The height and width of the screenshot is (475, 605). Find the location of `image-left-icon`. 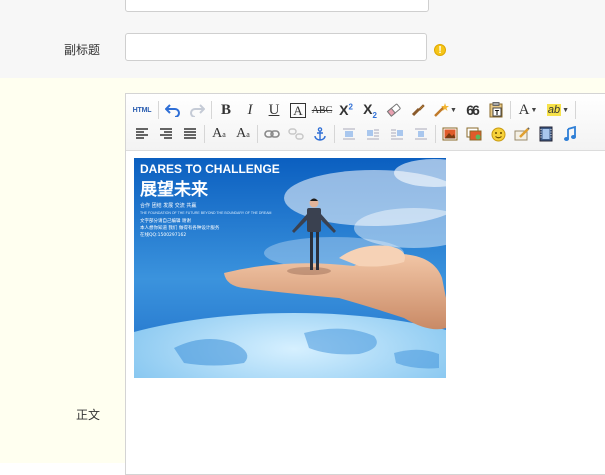

image-left-icon is located at coordinates (373, 134).